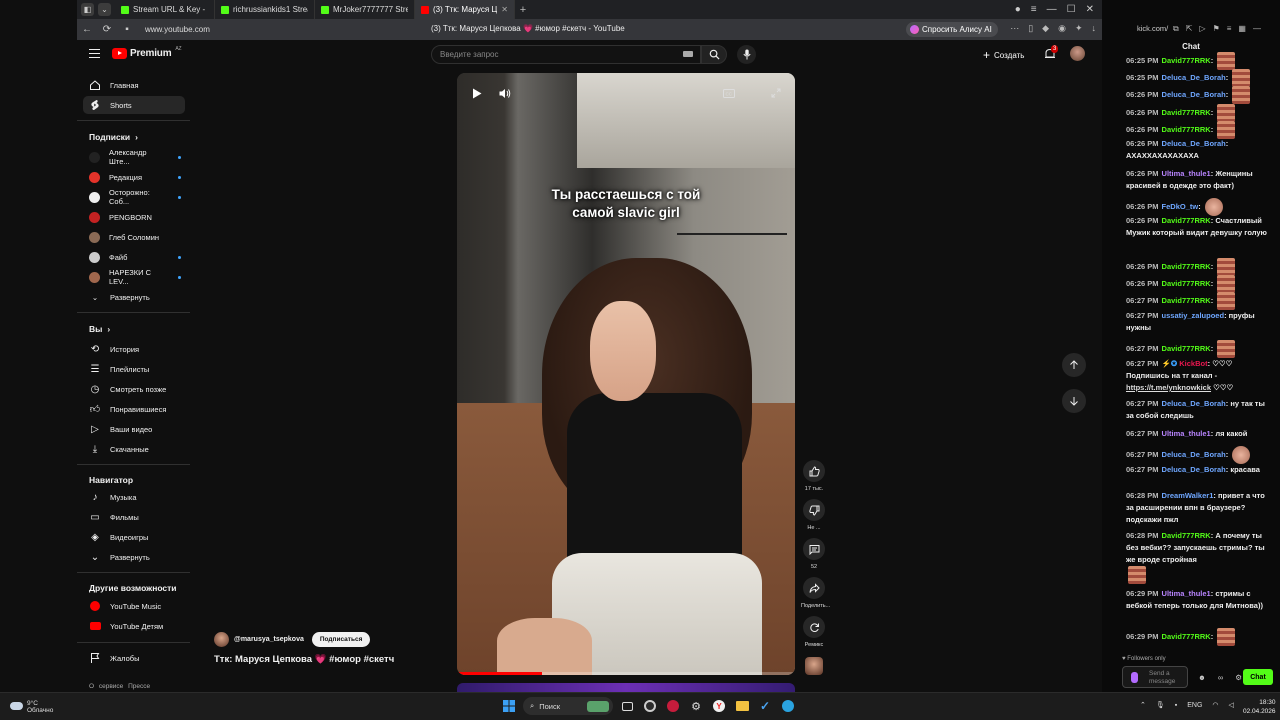  I want to click on clock: 18:30 02.04.2026, so click(1259, 707).